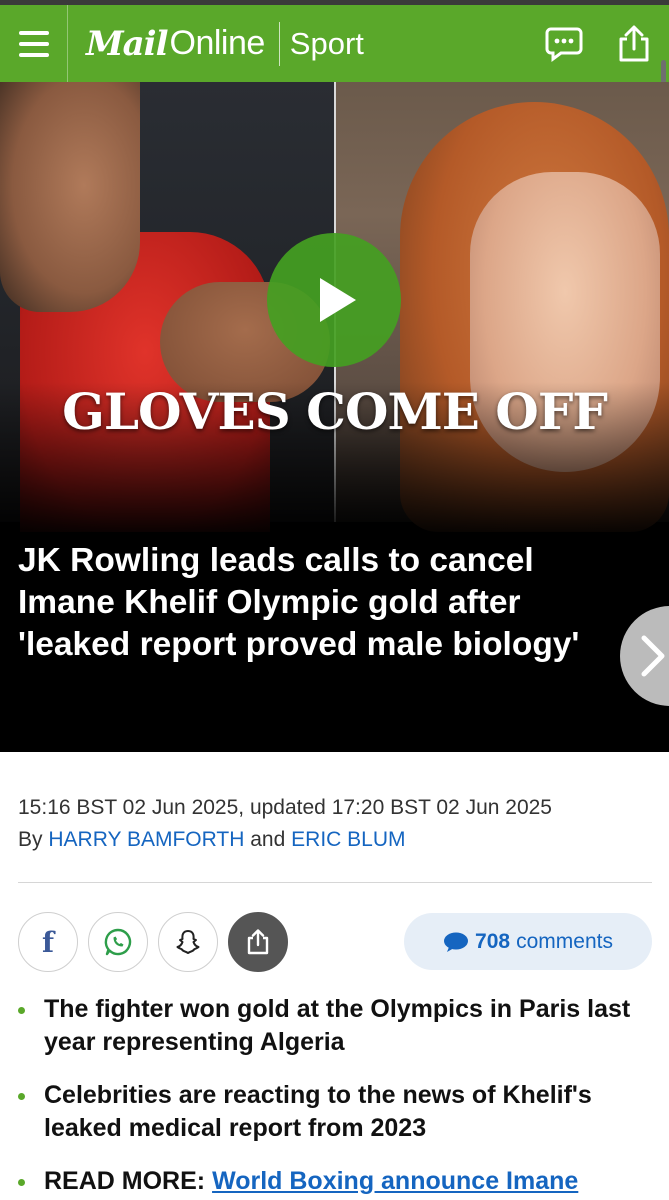  Describe the element at coordinates (338, 300) in the screenshot. I see `play-icon` at that location.